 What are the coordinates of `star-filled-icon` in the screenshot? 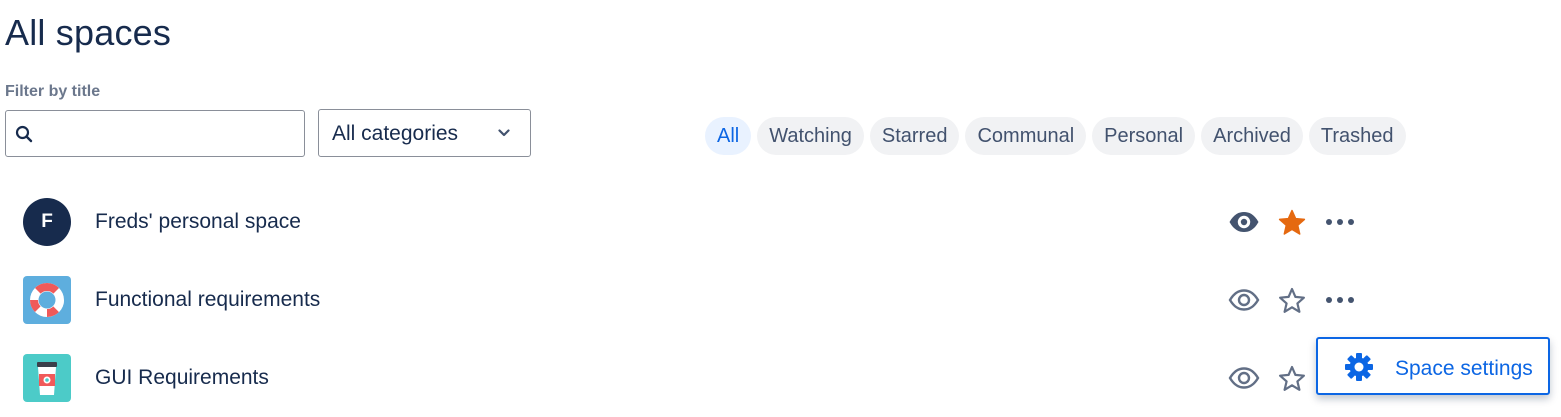 It's located at (1292, 222).